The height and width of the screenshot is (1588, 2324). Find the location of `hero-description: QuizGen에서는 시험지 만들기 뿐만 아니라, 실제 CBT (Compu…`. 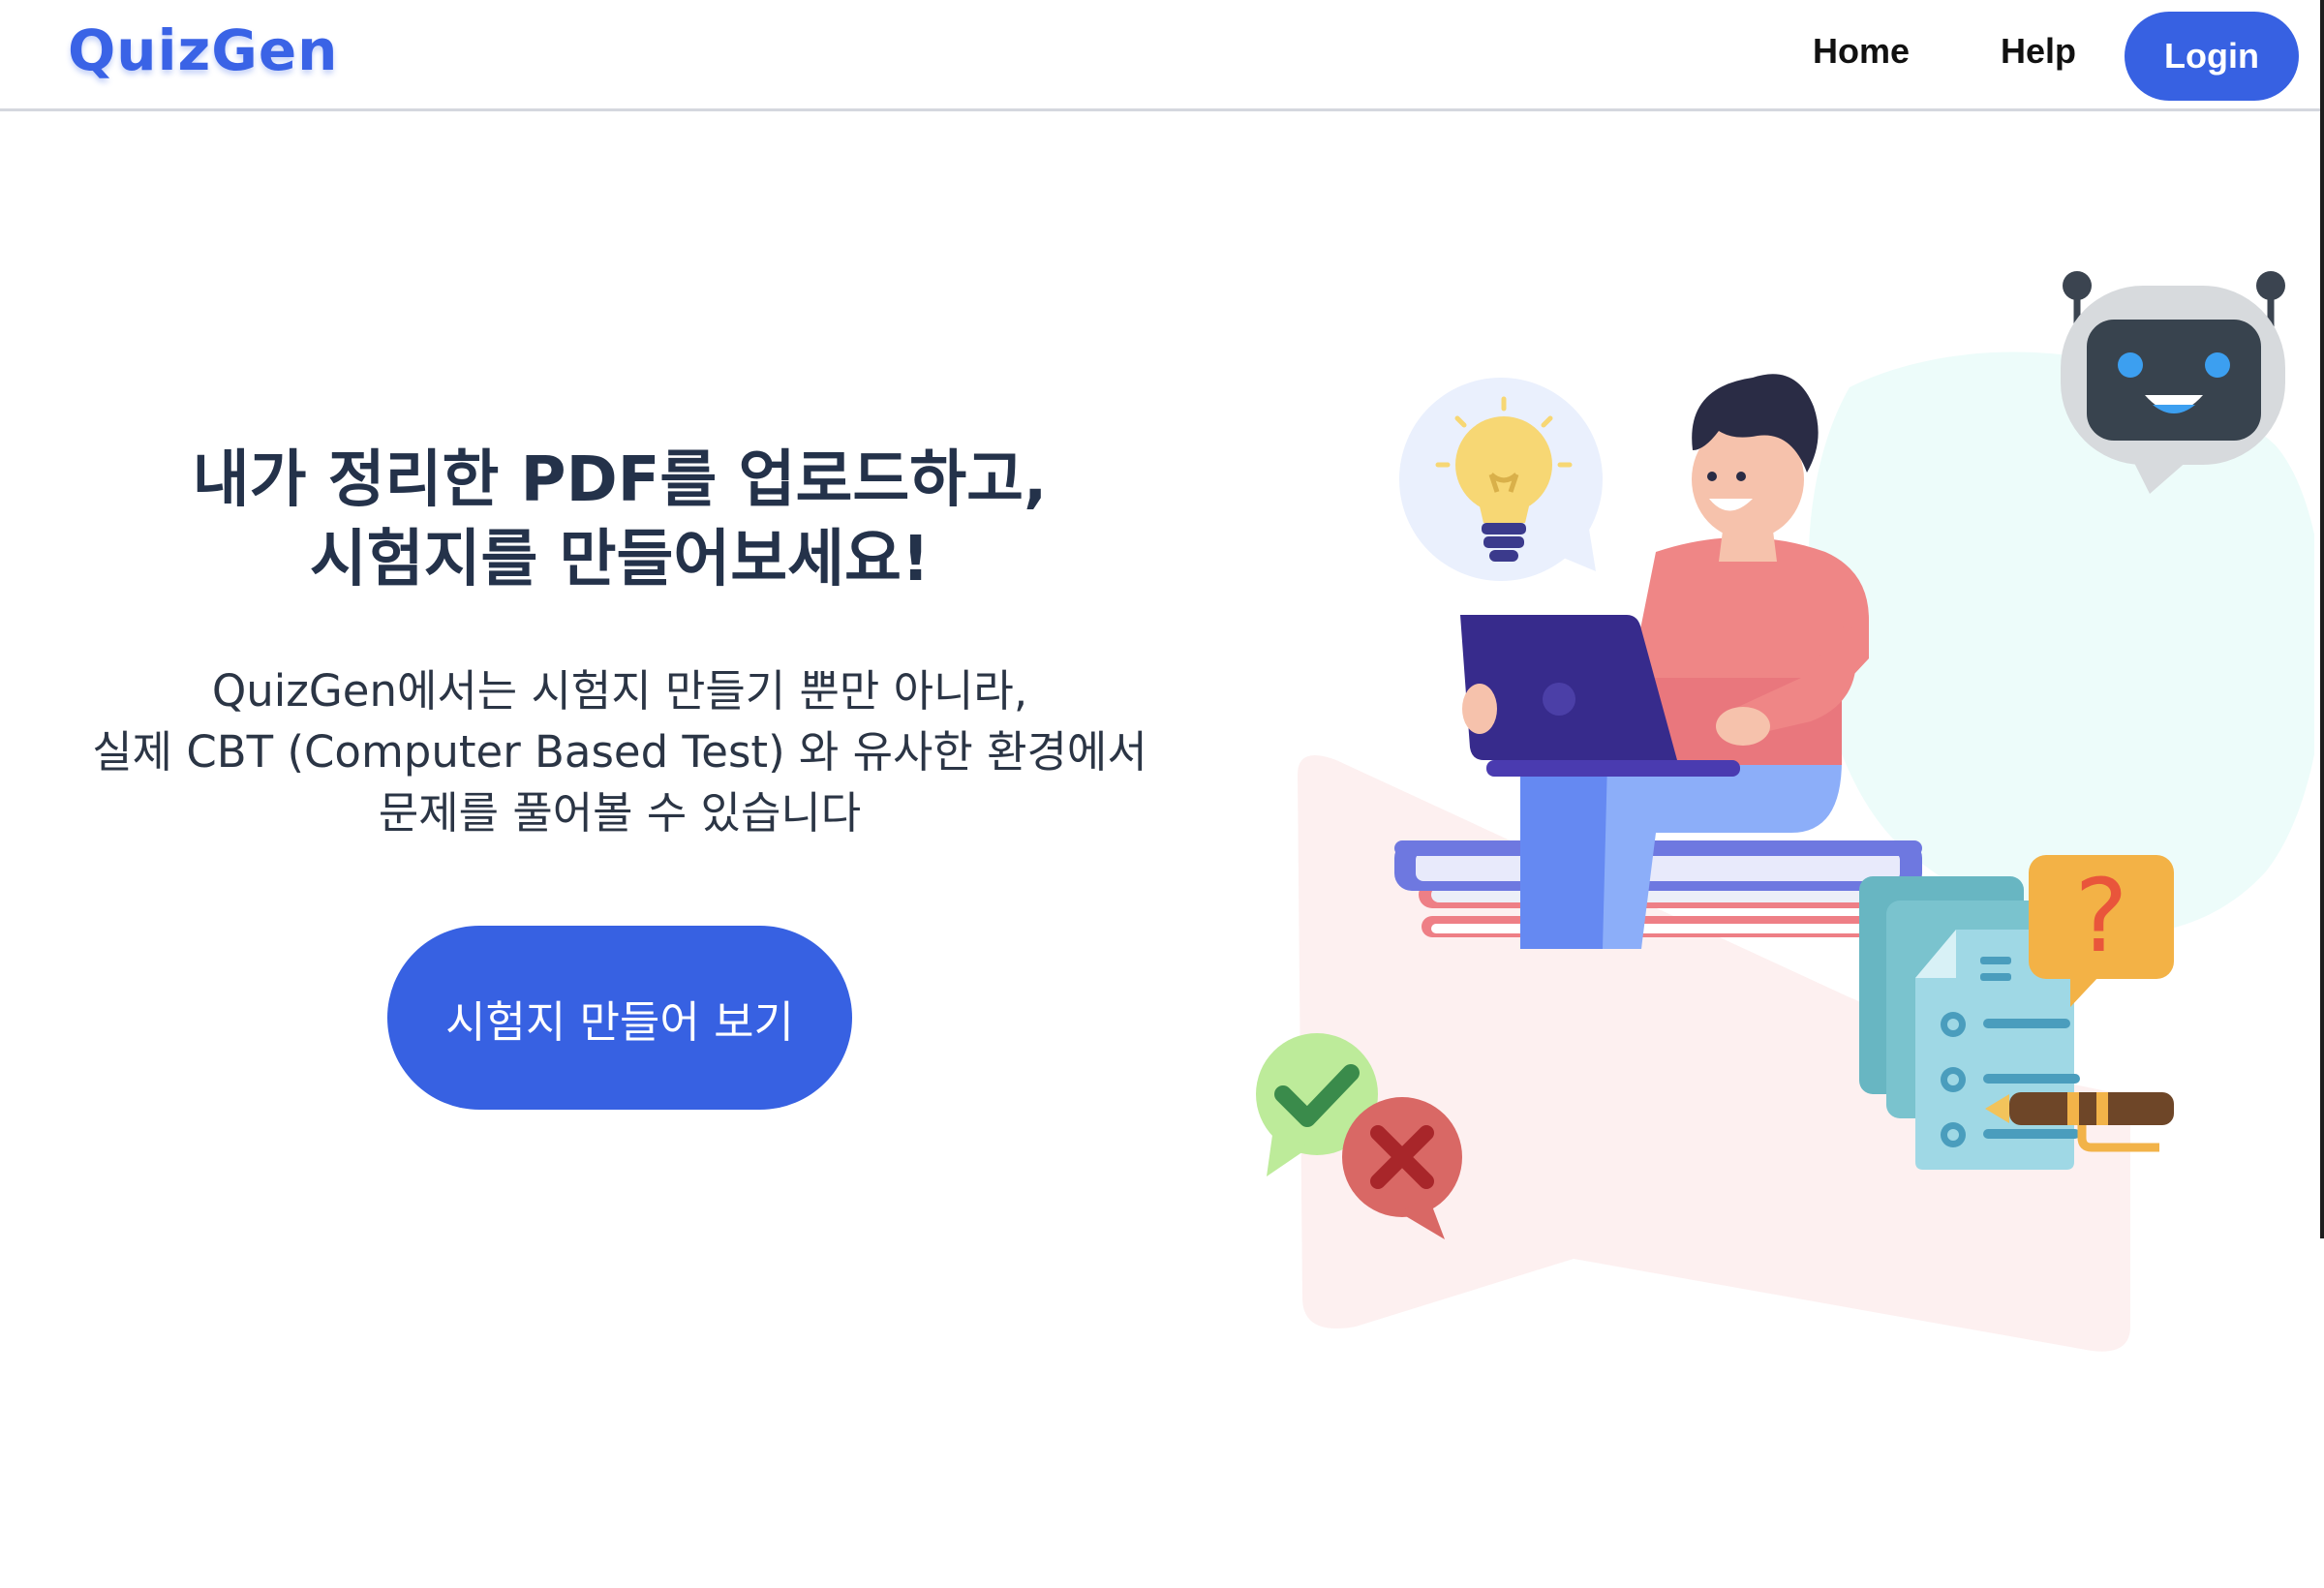

hero-description: QuizGen에서는 시험지 만들기 뿐만 아니라, 실제 CBT (Compu… is located at coordinates (620, 751).